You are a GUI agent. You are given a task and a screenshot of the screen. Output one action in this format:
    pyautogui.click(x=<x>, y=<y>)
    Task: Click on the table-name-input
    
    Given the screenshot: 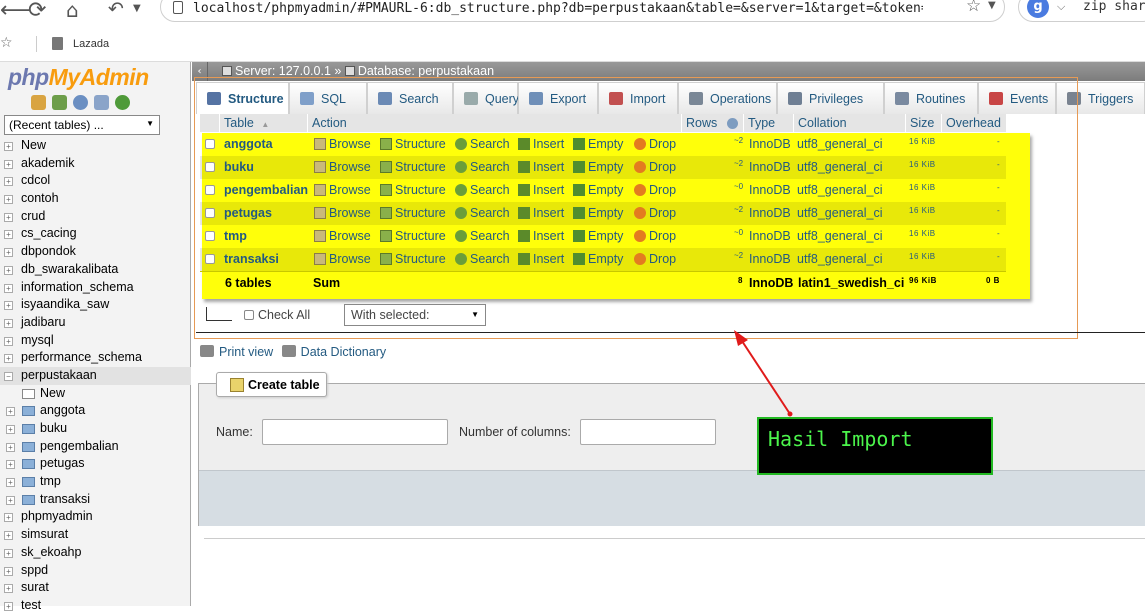 What is the action you would take?
    pyautogui.click(x=355, y=432)
    